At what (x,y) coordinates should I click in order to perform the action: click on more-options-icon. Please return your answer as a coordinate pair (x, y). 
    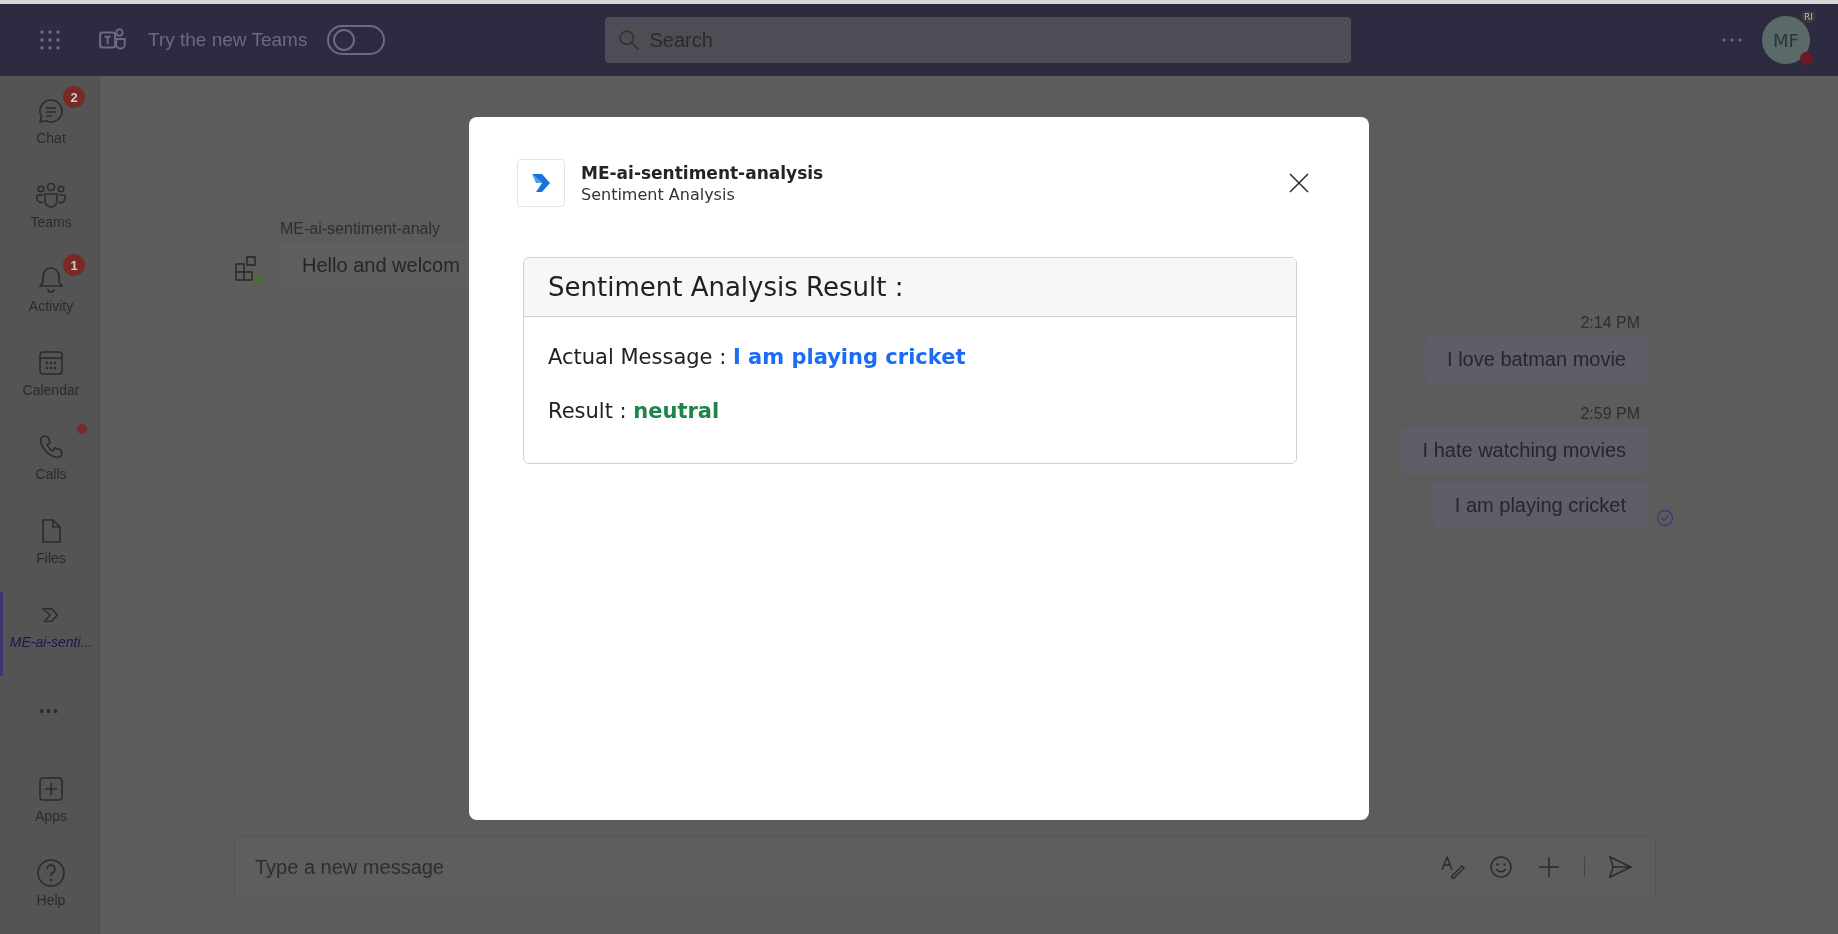
    Looking at the image, I should click on (1732, 40).